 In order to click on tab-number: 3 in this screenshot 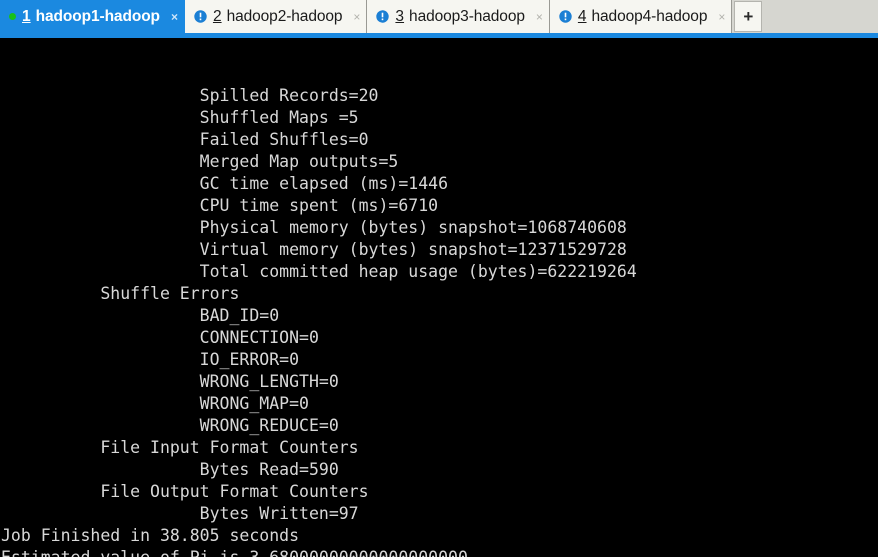, I will do `click(400, 16)`.